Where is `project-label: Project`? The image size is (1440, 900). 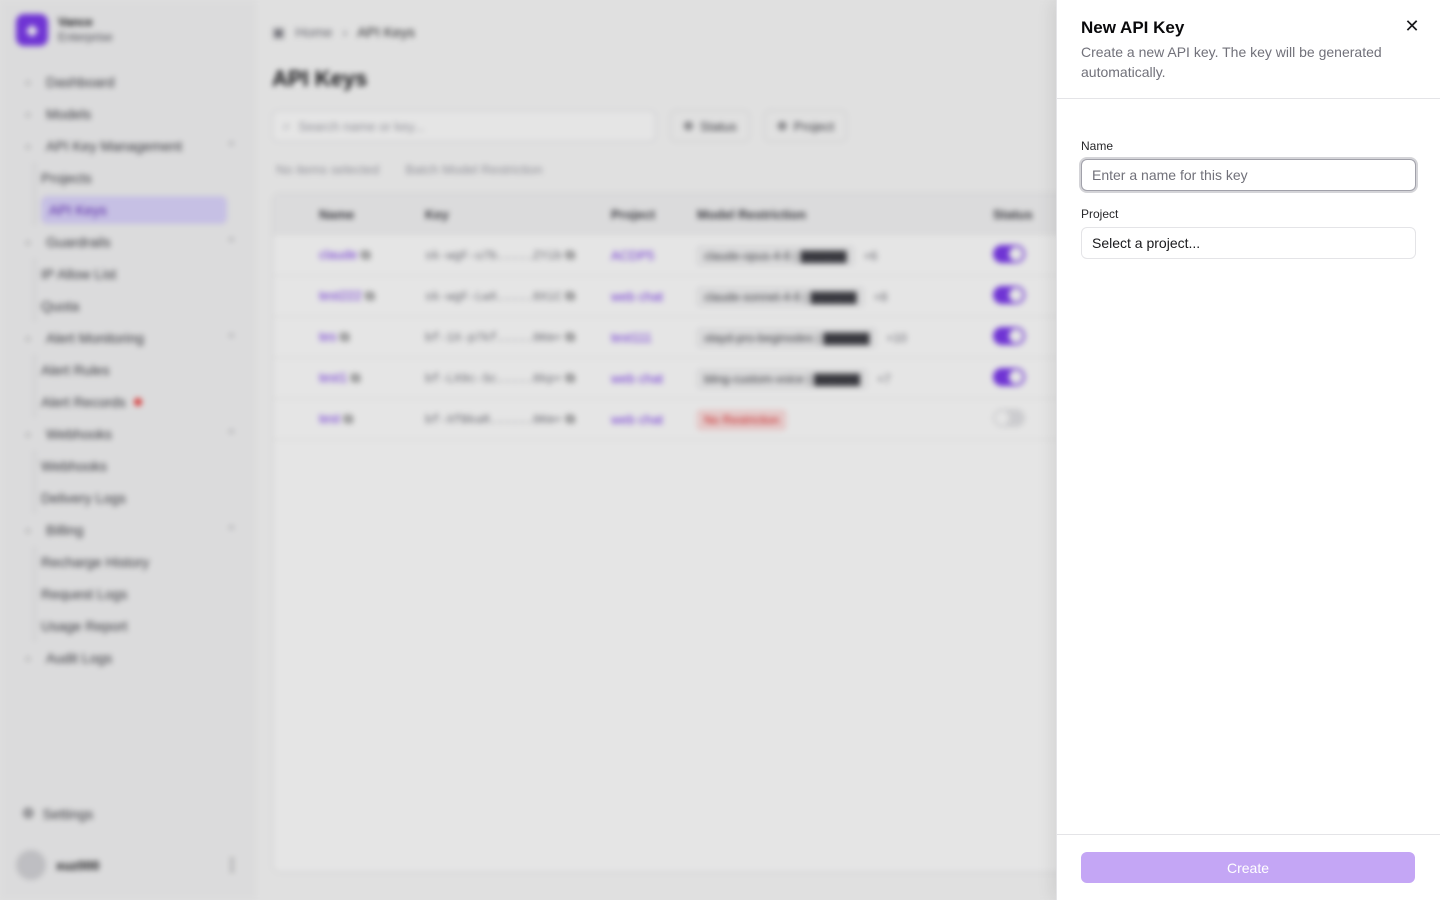
project-label: Project is located at coordinates (1100, 214).